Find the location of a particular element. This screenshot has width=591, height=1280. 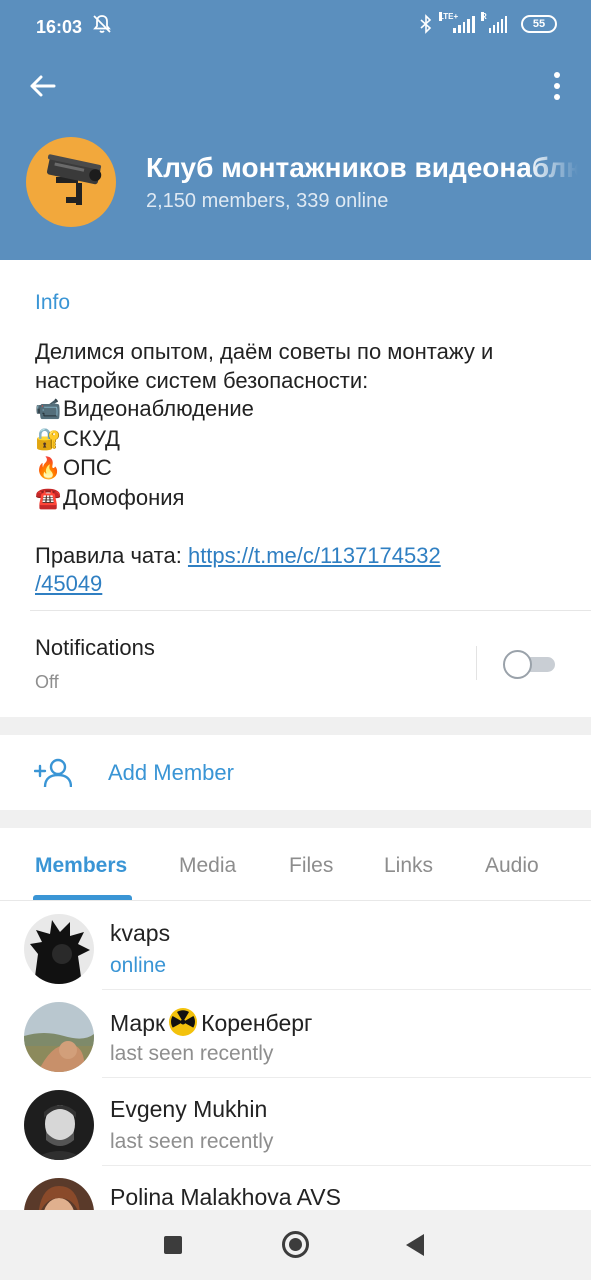

notifications-label: Notifications is located at coordinates (95, 648).